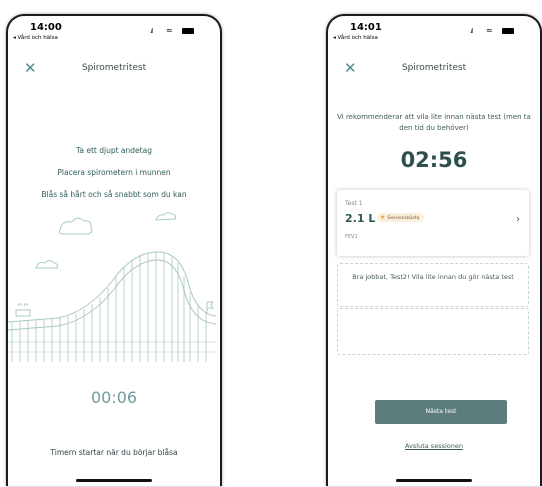 This screenshot has width=542, height=487. What do you see at coordinates (351, 237) in the screenshot?
I see `test-metric: FEV1` at bounding box center [351, 237].